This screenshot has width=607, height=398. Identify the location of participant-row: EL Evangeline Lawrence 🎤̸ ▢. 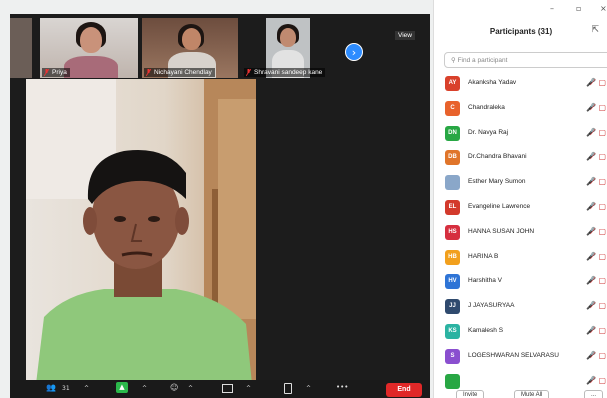
(520, 208).